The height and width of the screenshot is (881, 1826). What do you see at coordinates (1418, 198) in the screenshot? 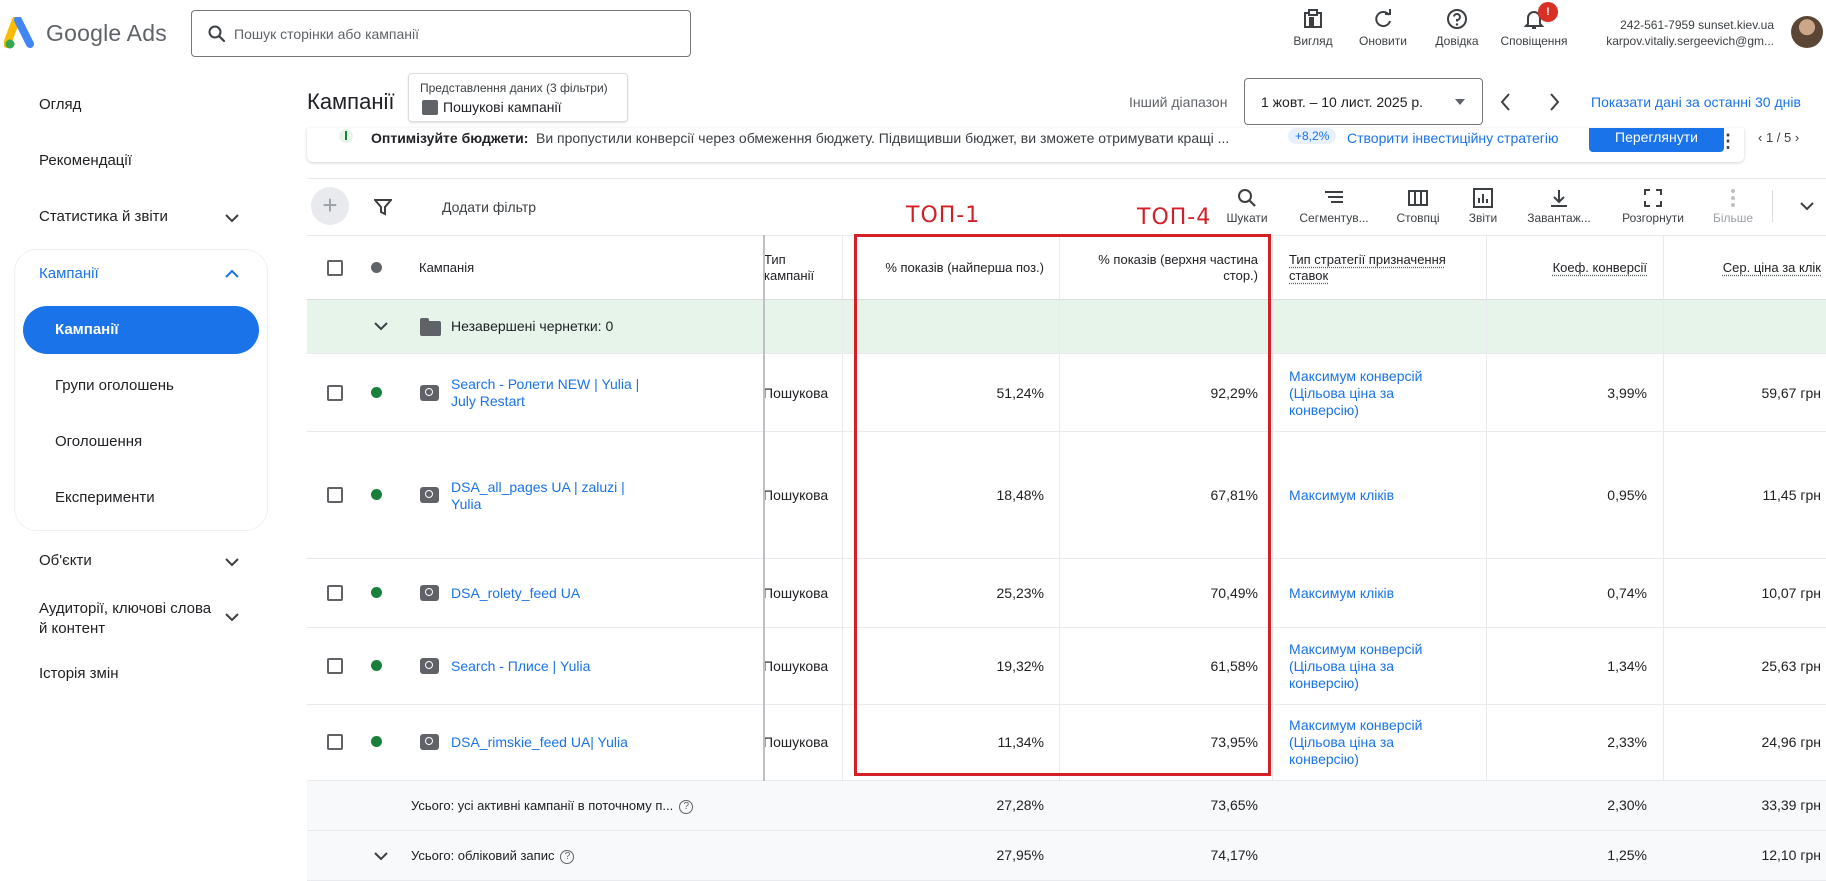
I see `columns-icon` at bounding box center [1418, 198].